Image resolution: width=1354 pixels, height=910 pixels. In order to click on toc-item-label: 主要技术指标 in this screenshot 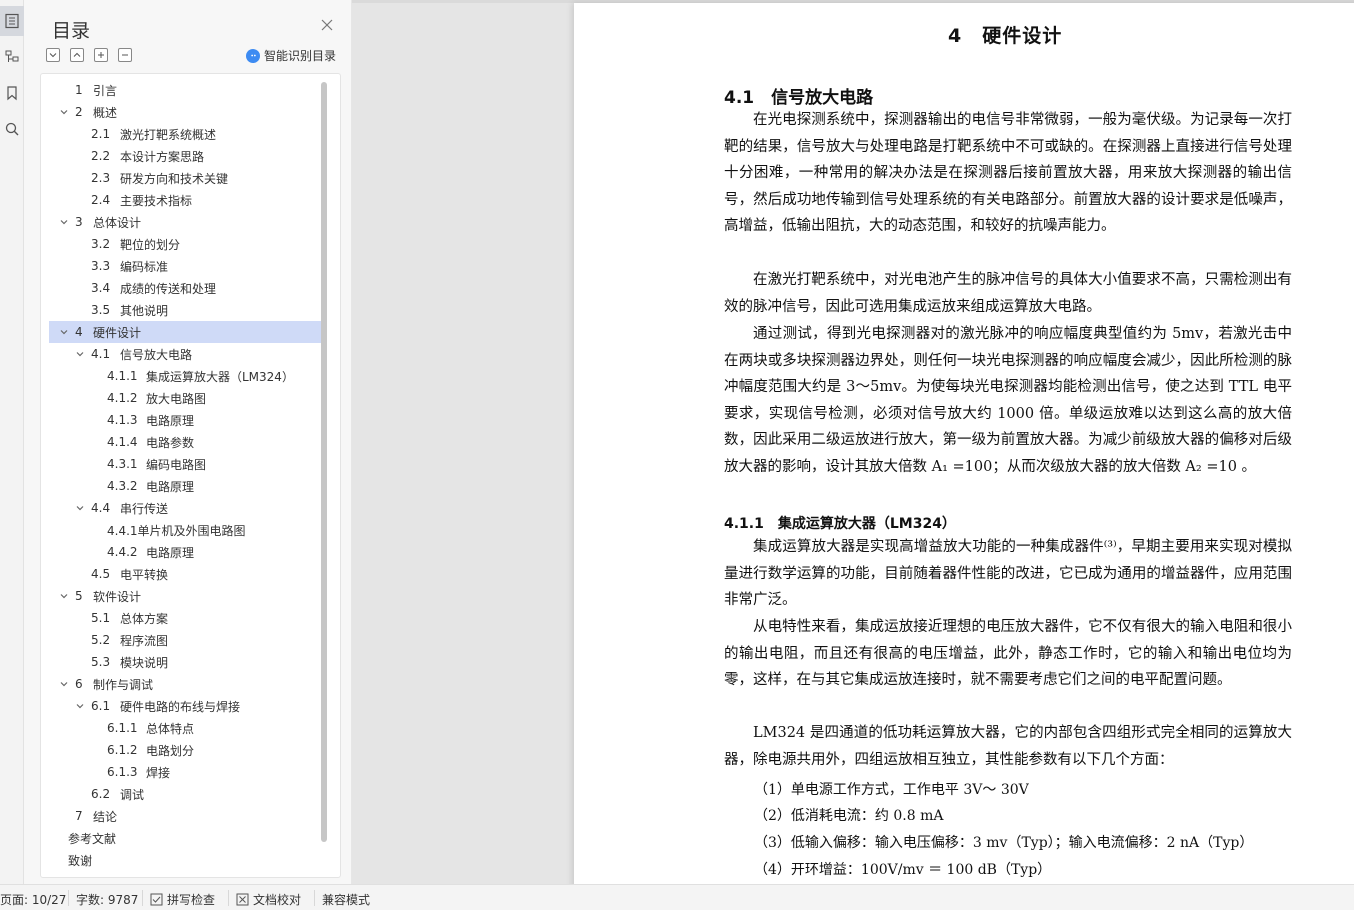, I will do `click(156, 200)`.